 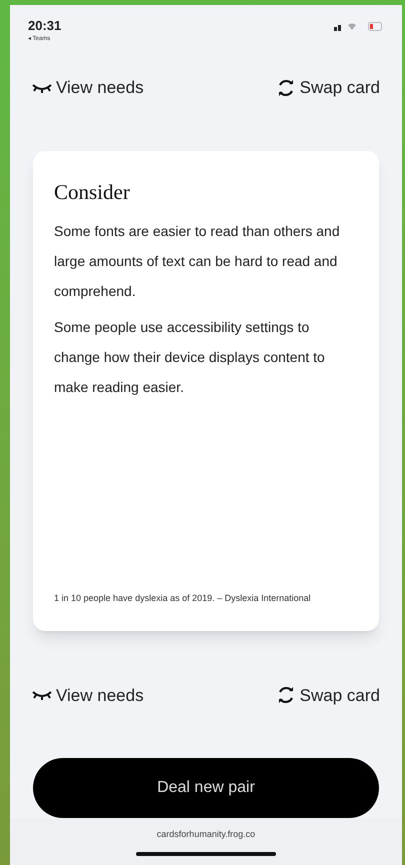 I want to click on card-paragraph: Some fonts are easier to read than others and large amounts of text can be hard to read and comprehend., so click(x=197, y=261).